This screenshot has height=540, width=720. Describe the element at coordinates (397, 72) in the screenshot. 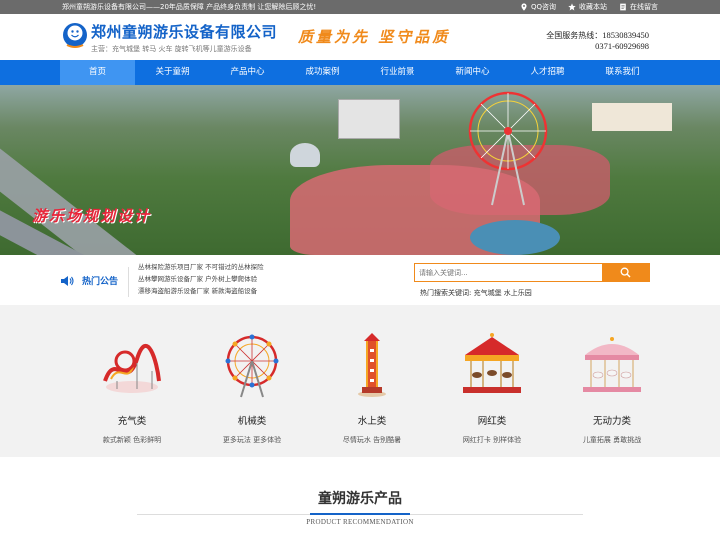

I see `nav-item-industry: 行业前景` at that location.